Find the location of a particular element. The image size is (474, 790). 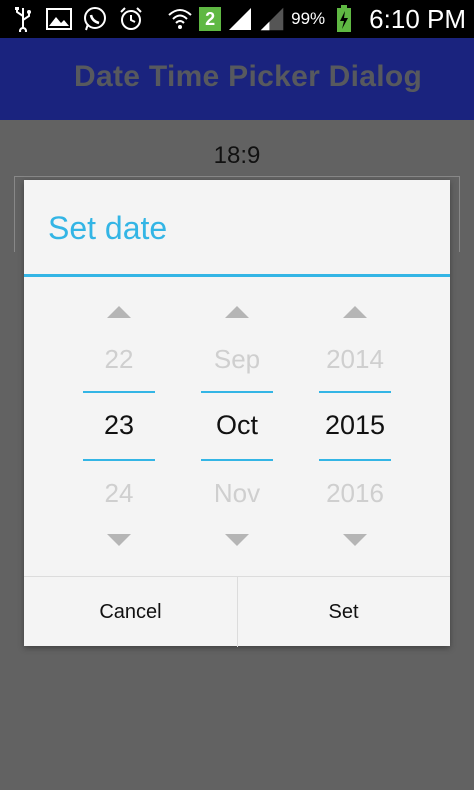

background-edge-left is located at coordinates (14, 214).